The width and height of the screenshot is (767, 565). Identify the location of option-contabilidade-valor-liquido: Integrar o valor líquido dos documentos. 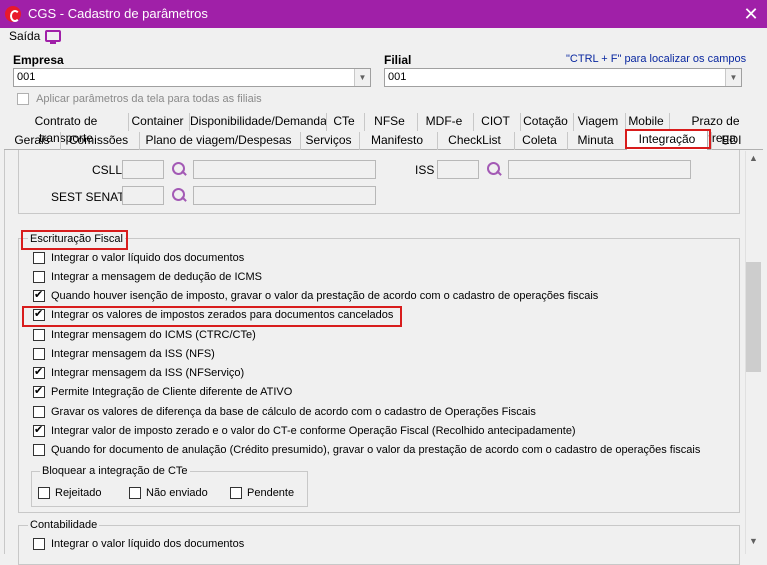
(138, 546).